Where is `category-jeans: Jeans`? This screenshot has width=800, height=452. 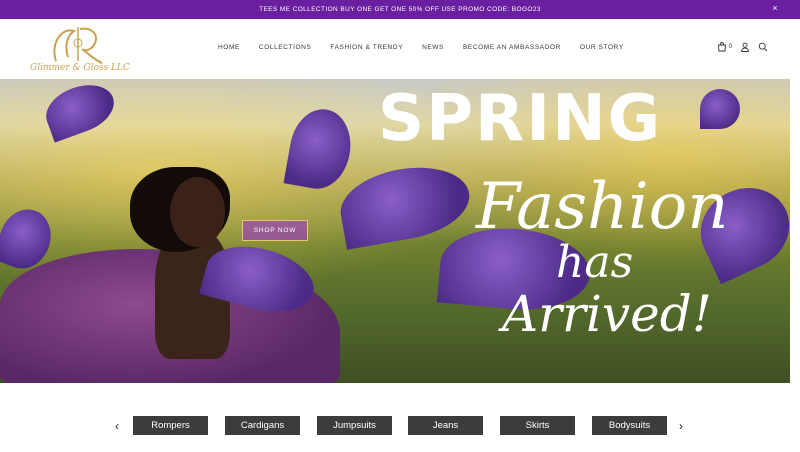 category-jeans: Jeans is located at coordinates (445, 425).